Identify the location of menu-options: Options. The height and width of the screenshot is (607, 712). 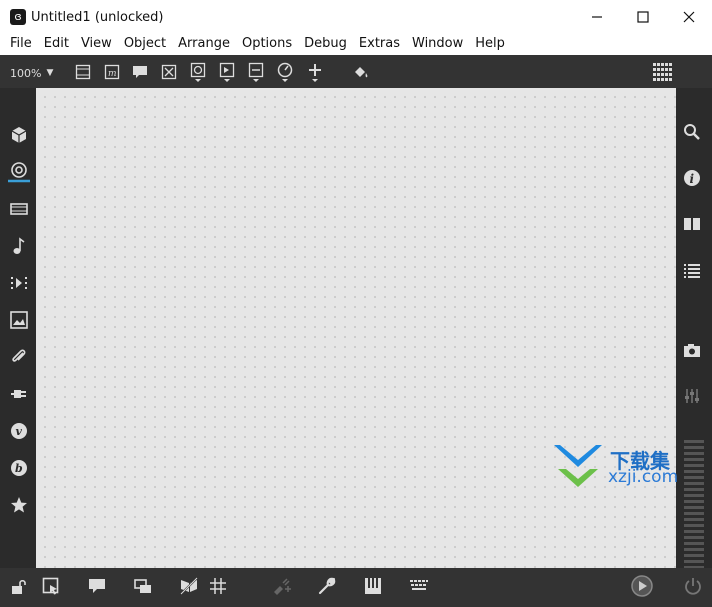
(267, 44).